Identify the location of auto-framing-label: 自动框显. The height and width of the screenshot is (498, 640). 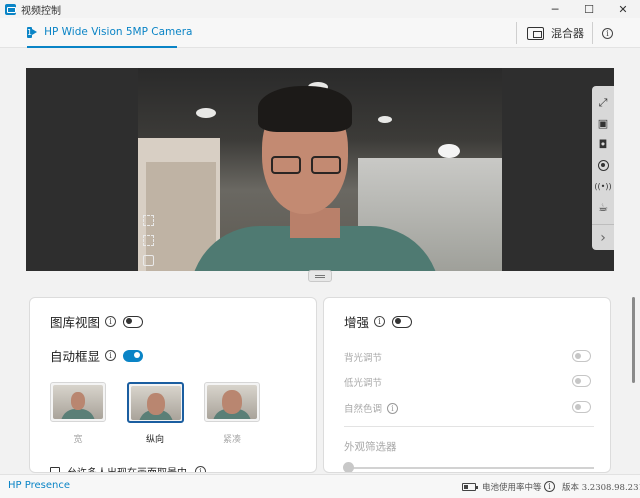
(75, 356).